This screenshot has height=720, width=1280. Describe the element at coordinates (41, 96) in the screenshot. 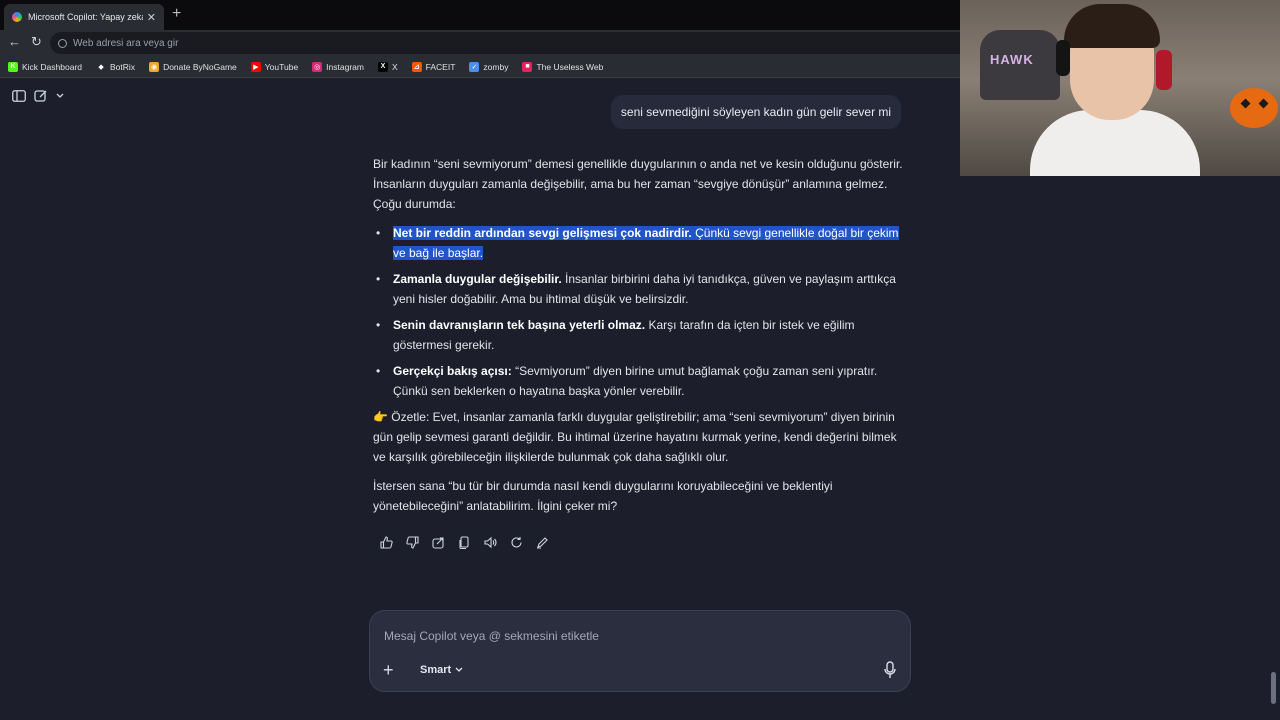

I see `new-chat-icon` at that location.